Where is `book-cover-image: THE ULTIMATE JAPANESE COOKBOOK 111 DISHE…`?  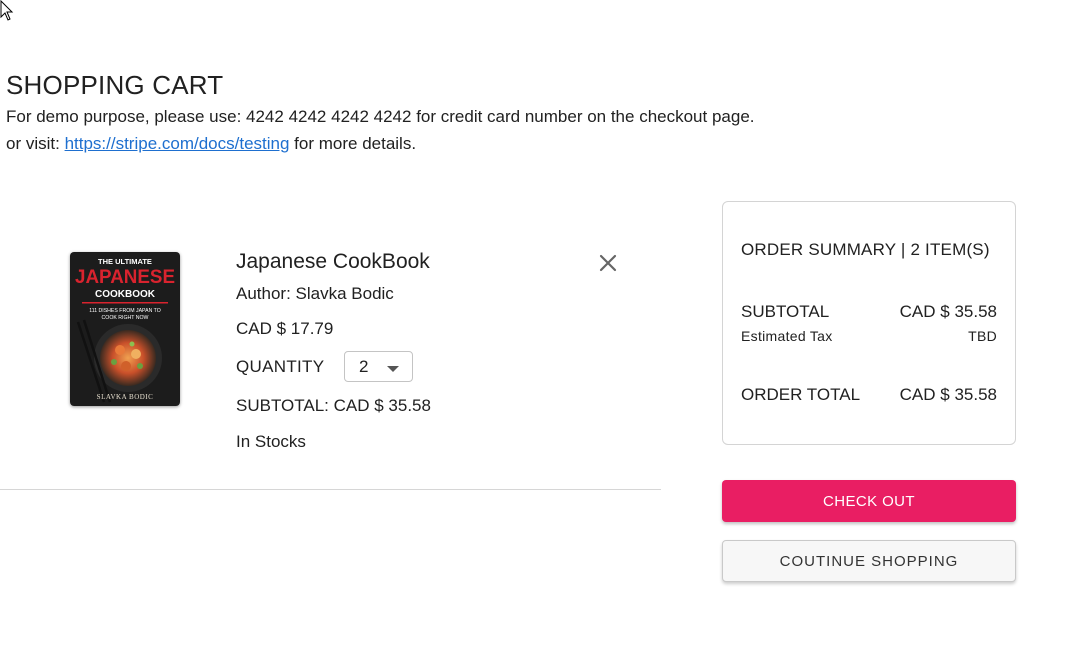 book-cover-image: THE ULTIMATE JAPANESE COOKBOOK 111 DISHE… is located at coordinates (125, 329).